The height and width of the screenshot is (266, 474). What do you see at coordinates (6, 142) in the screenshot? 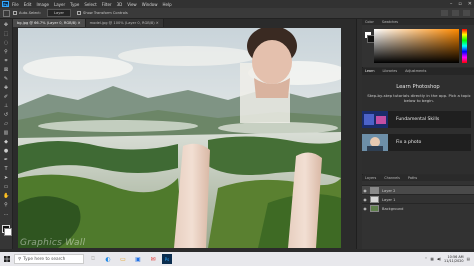
I see `blur-tool-icon: ◆` at bounding box center [6, 142].